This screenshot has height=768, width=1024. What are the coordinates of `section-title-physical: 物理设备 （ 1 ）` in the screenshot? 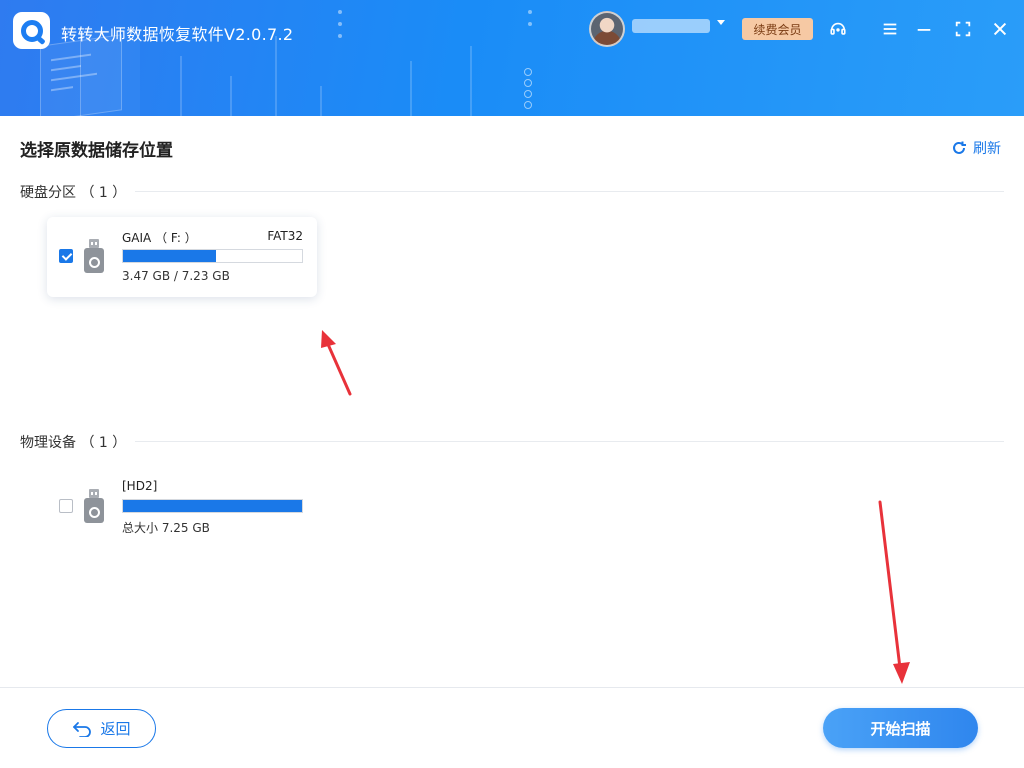 It's located at (73, 443).